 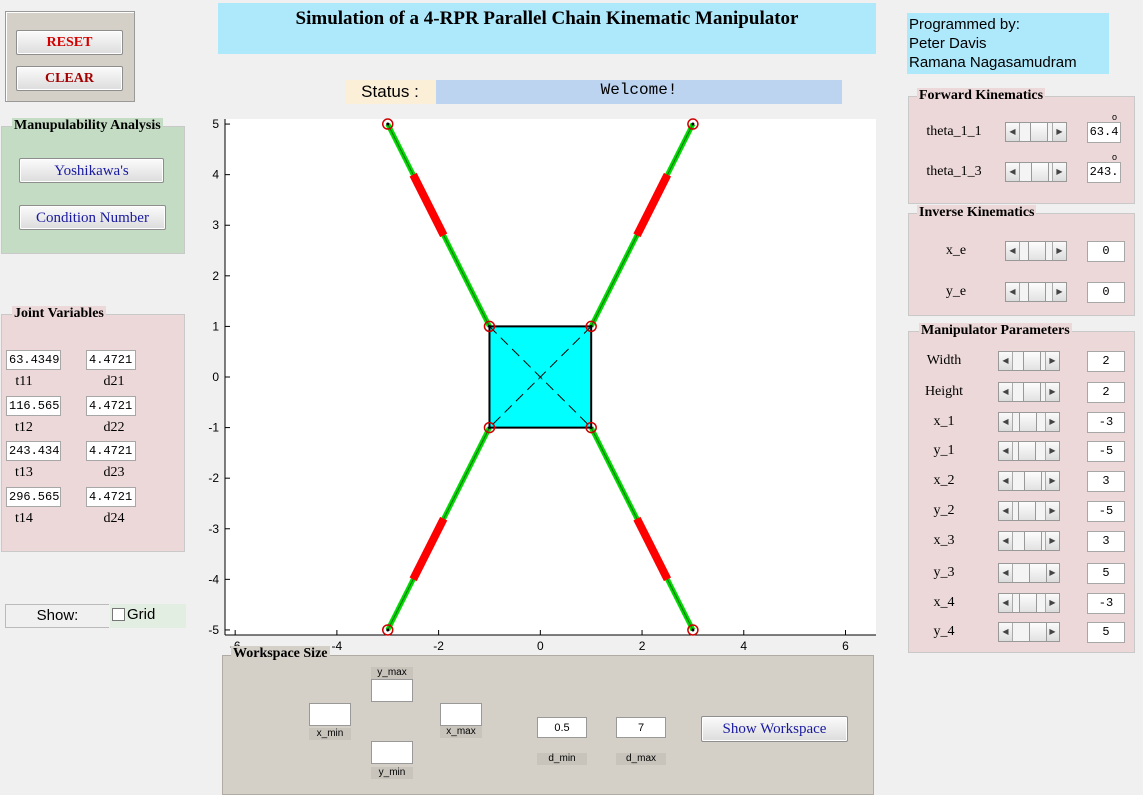 I want to click on ik-y-e-value: 0, so click(x=1106, y=292).